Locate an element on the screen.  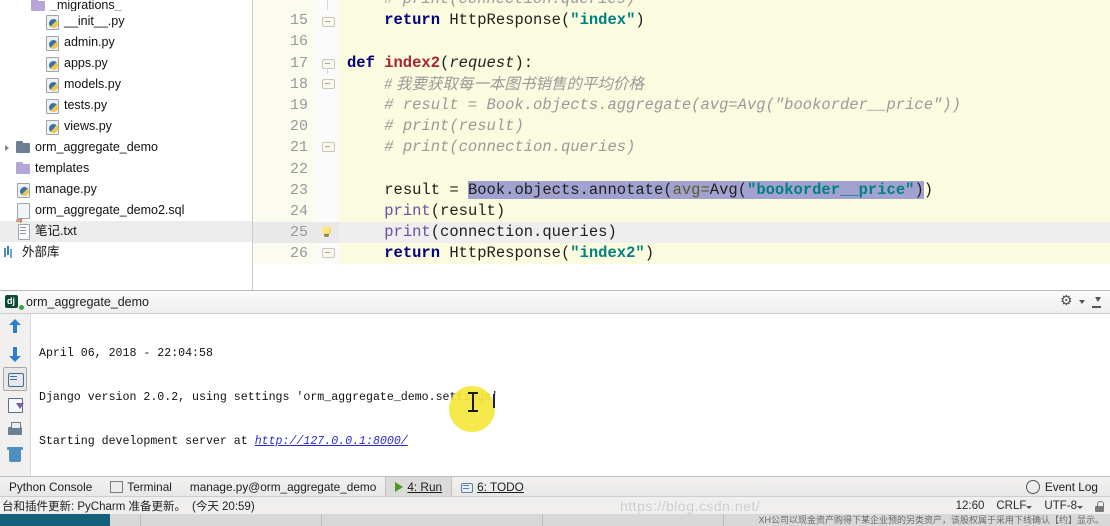
tree-item-notes-txt: 笔记.txt is located at coordinates (126, 231).